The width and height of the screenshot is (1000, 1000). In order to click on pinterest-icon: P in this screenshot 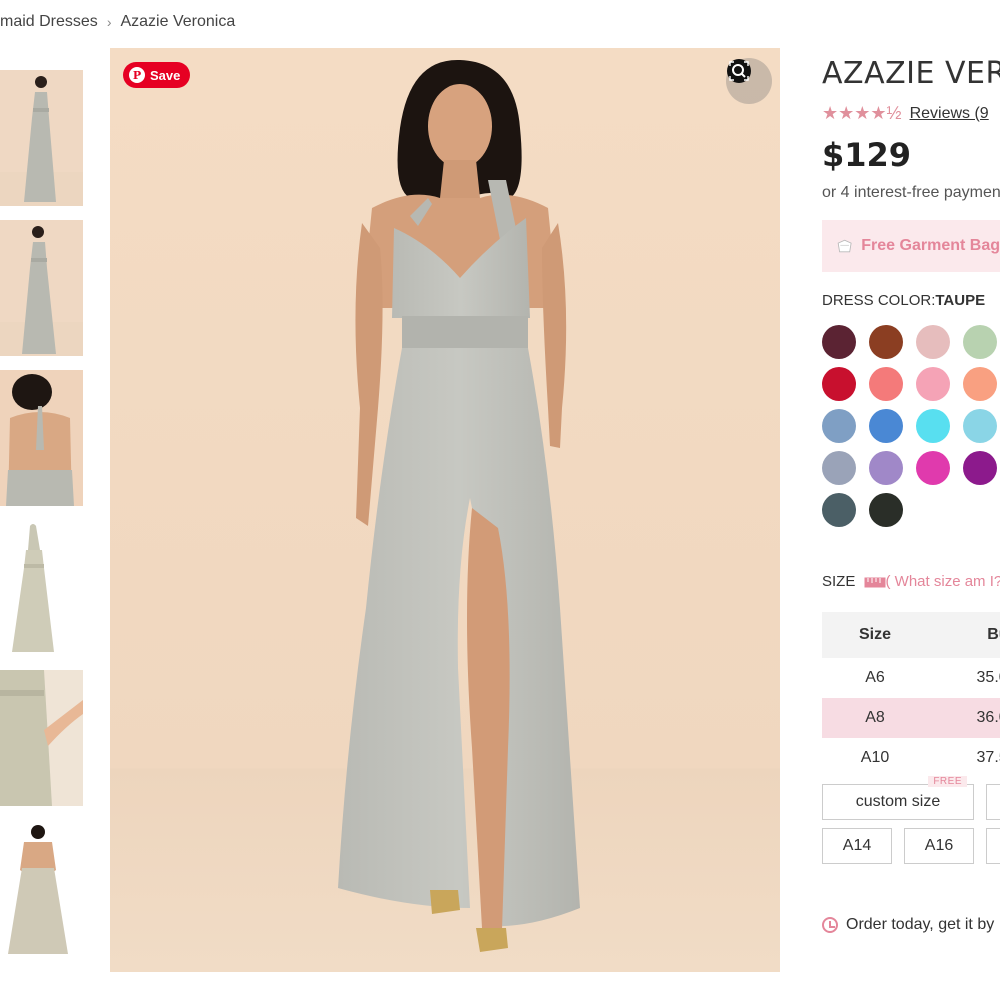, I will do `click(137, 75)`.